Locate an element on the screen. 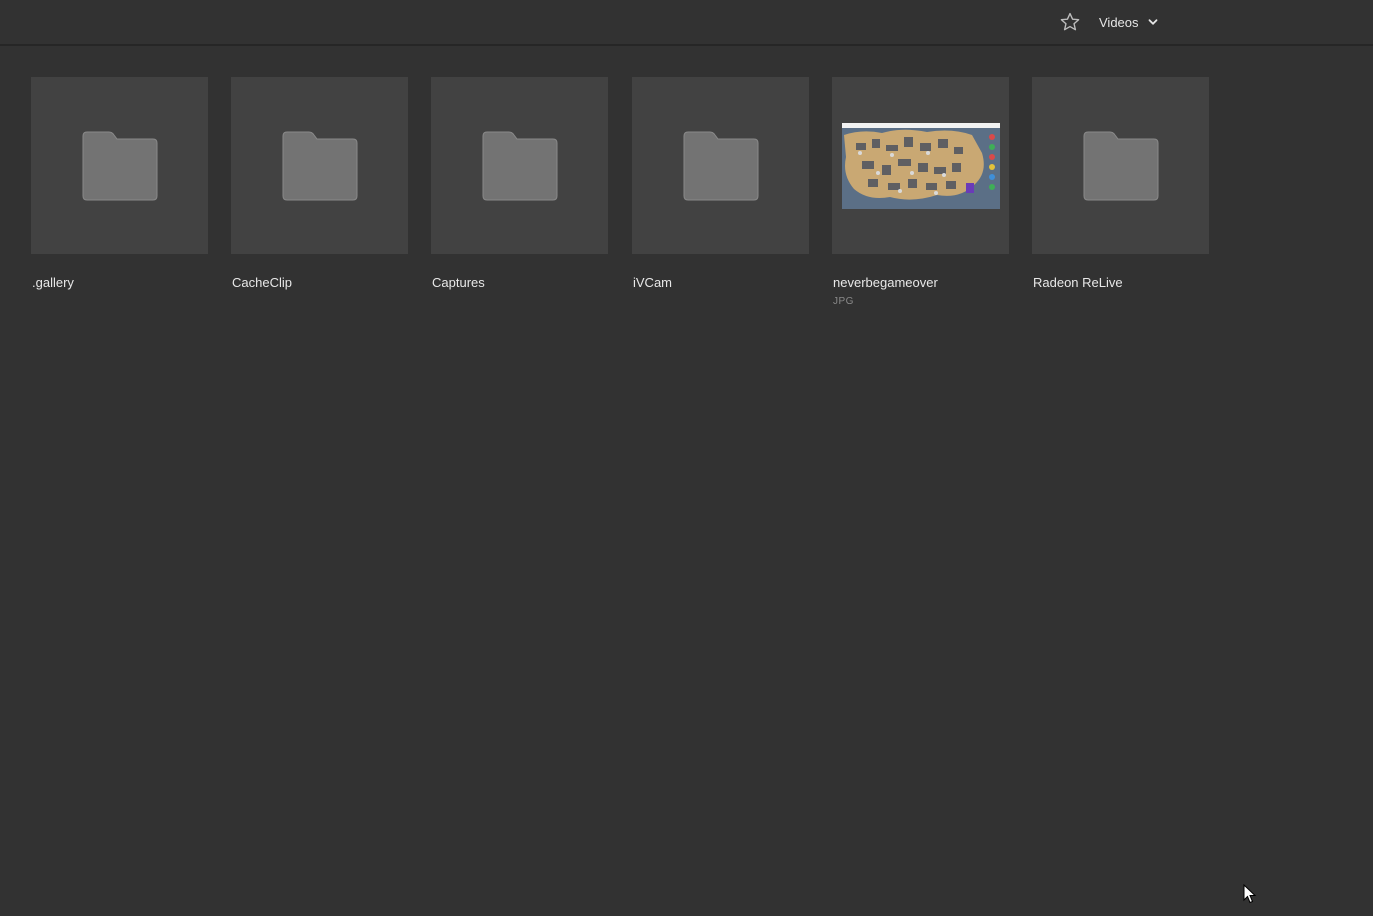 This screenshot has width=1373, height=916. folder-tile-ivcam: iVCam is located at coordinates (720, 183).